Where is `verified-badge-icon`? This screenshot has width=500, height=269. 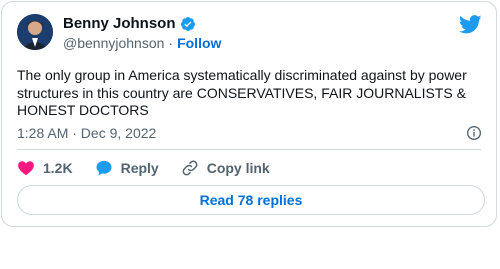
verified-badge-icon is located at coordinates (188, 24).